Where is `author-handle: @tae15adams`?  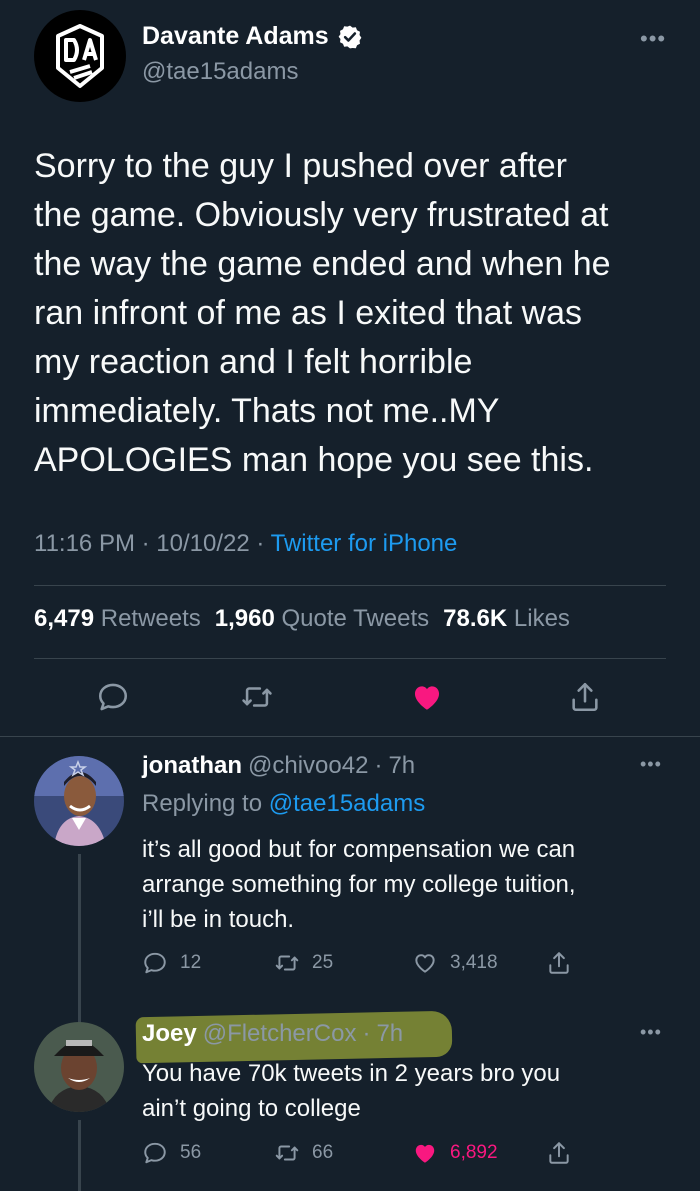
author-handle: @tae15adams is located at coordinates (220, 72).